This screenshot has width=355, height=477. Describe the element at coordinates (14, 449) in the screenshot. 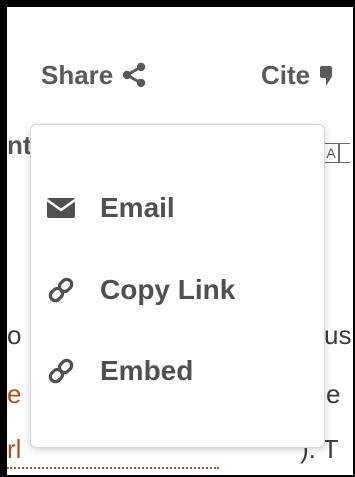

I see `body-link-line-3: rl` at that location.